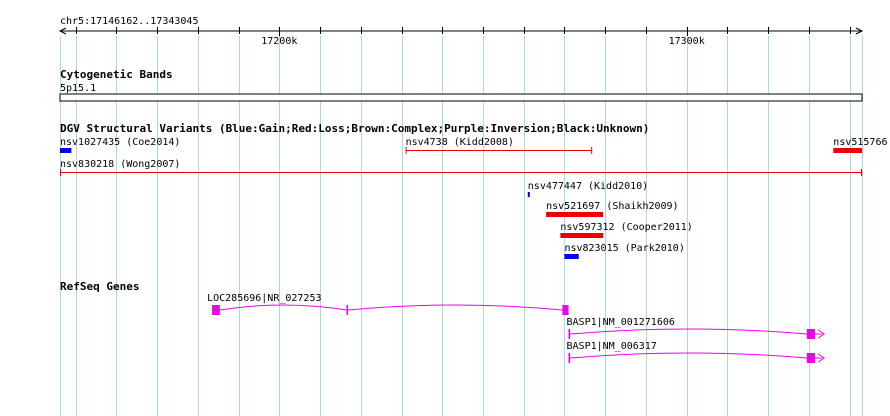 This screenshot has height=416, width=890. Describe the element at coordinates (588, 186) in the screenshot. I see `dgv-feature-label: nsv477447 (Kidd2010)` at that location.